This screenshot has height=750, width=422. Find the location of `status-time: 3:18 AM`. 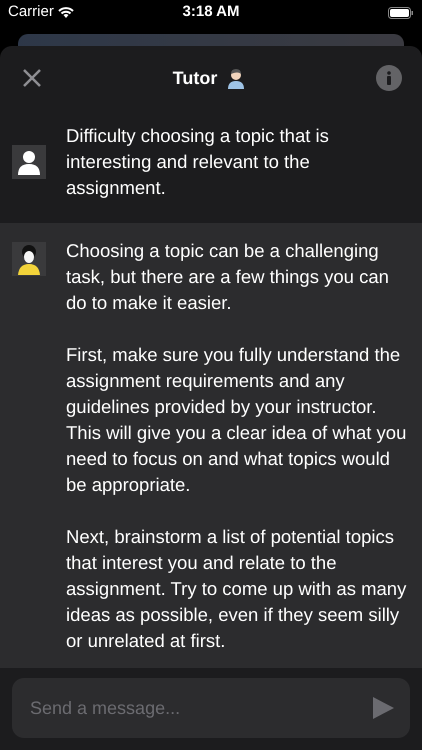

status-time: 3:18 AM is located at coordinates (211, 12).